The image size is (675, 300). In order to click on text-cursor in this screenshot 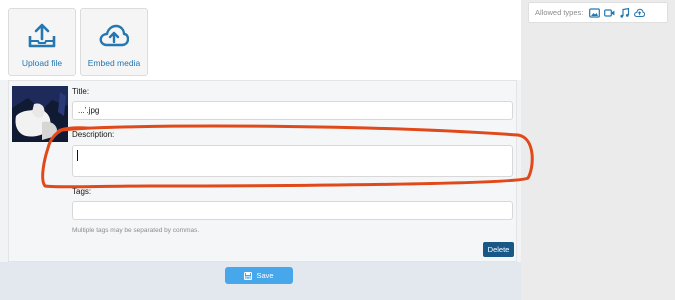, I will do `click(77, 155)`.